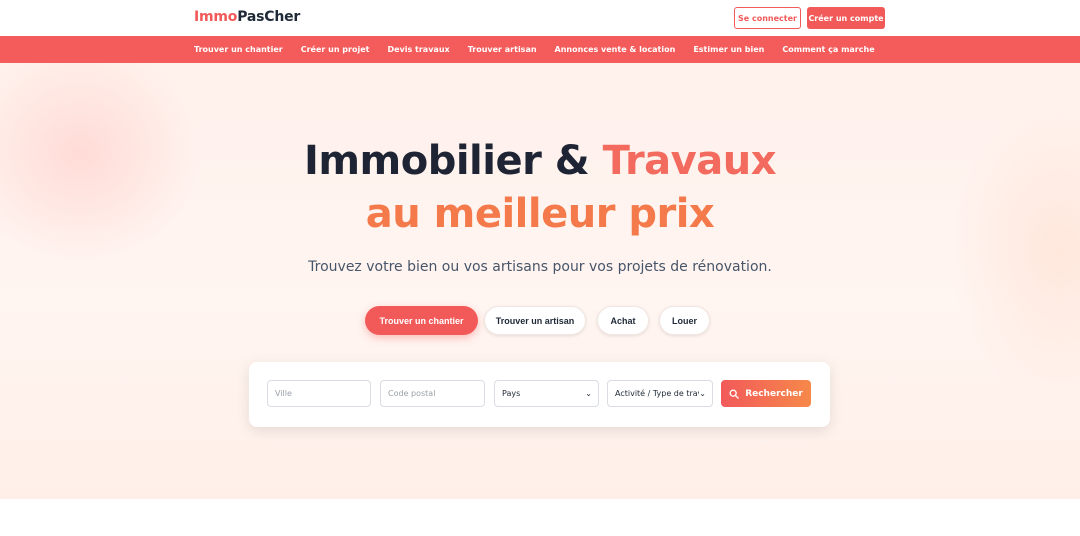  What do you see at coordinates (502, 49) in the screenshot?
I see `nav-item-trouver-artisan: Trouver artisan` at bounding box center [502, 49].